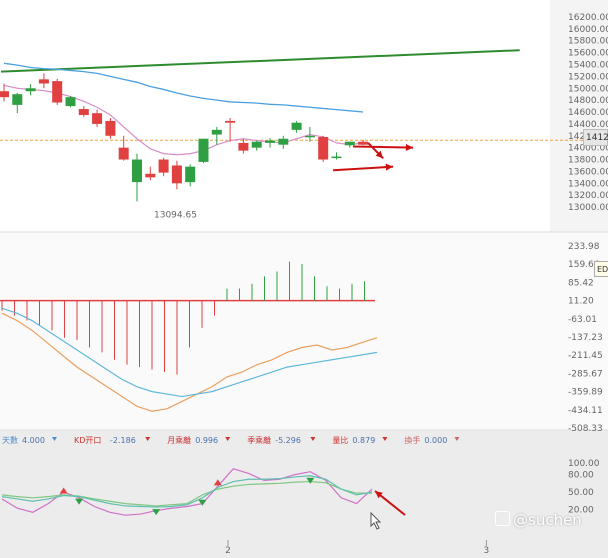 The width and height of the screenshot is (608, 558). I want to click on kd-header-label: 季乘離, so click(259, 440).